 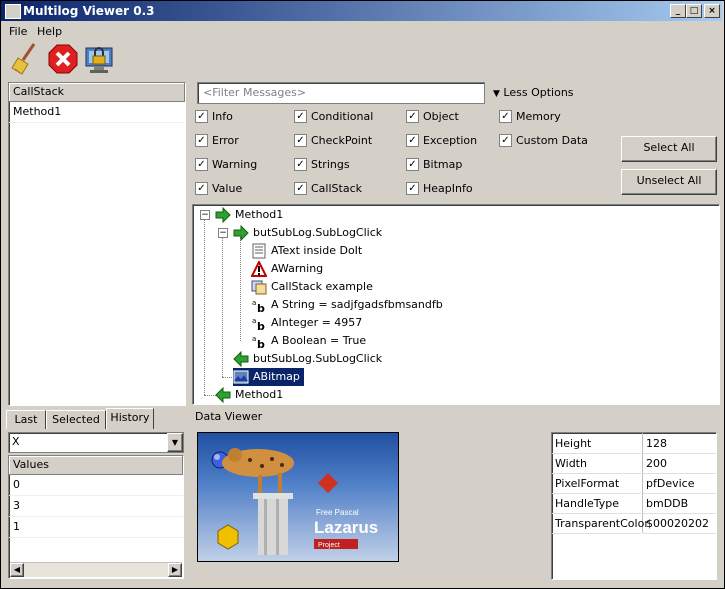 I want to click on tree-node: AWarning, so click(x=287, y=269).